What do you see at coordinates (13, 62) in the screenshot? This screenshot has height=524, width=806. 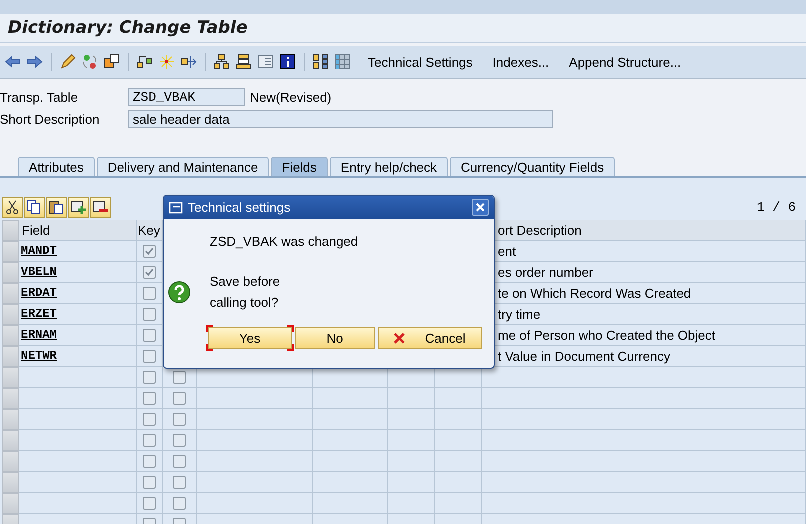 I see `back-arrow-icon` at bounding box center [13, 62].